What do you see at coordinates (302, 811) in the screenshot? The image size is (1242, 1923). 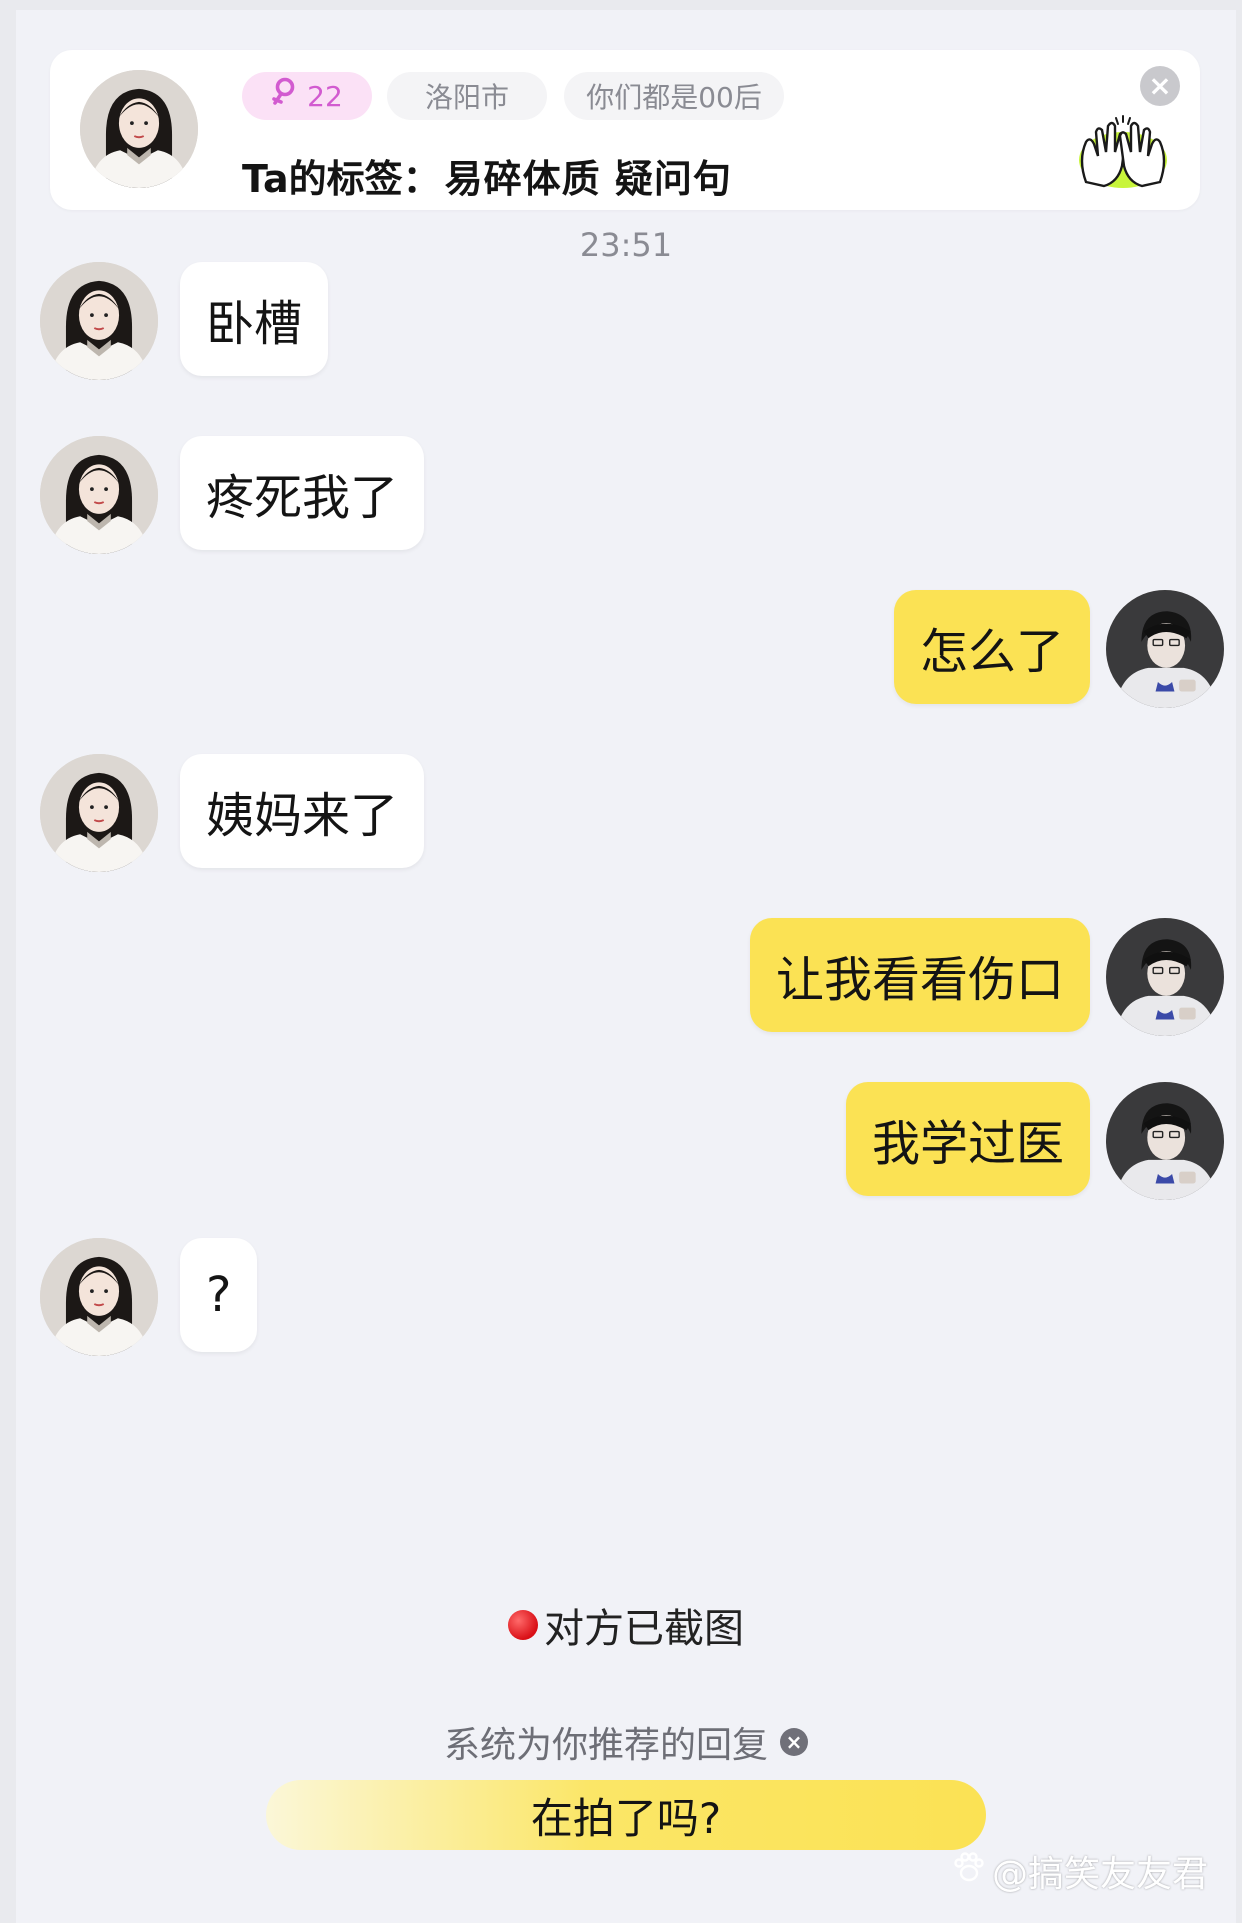 I see `message-bubble: 姨妈来了` at bounding box center [302, 811].